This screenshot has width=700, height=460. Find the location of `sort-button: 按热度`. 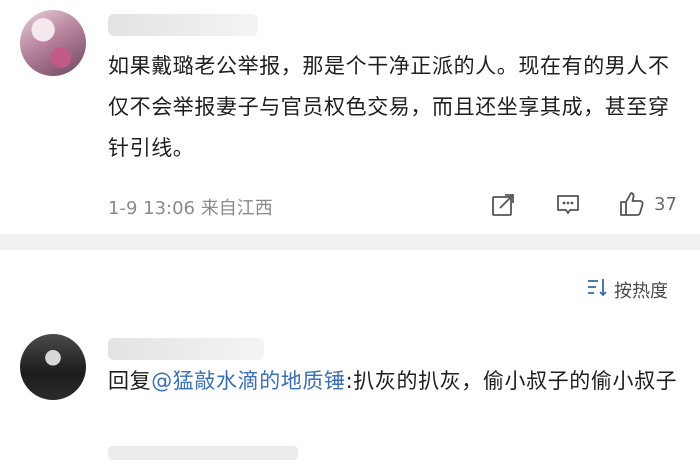

sort-button: 按热度 is located at coordinates (627, 289).